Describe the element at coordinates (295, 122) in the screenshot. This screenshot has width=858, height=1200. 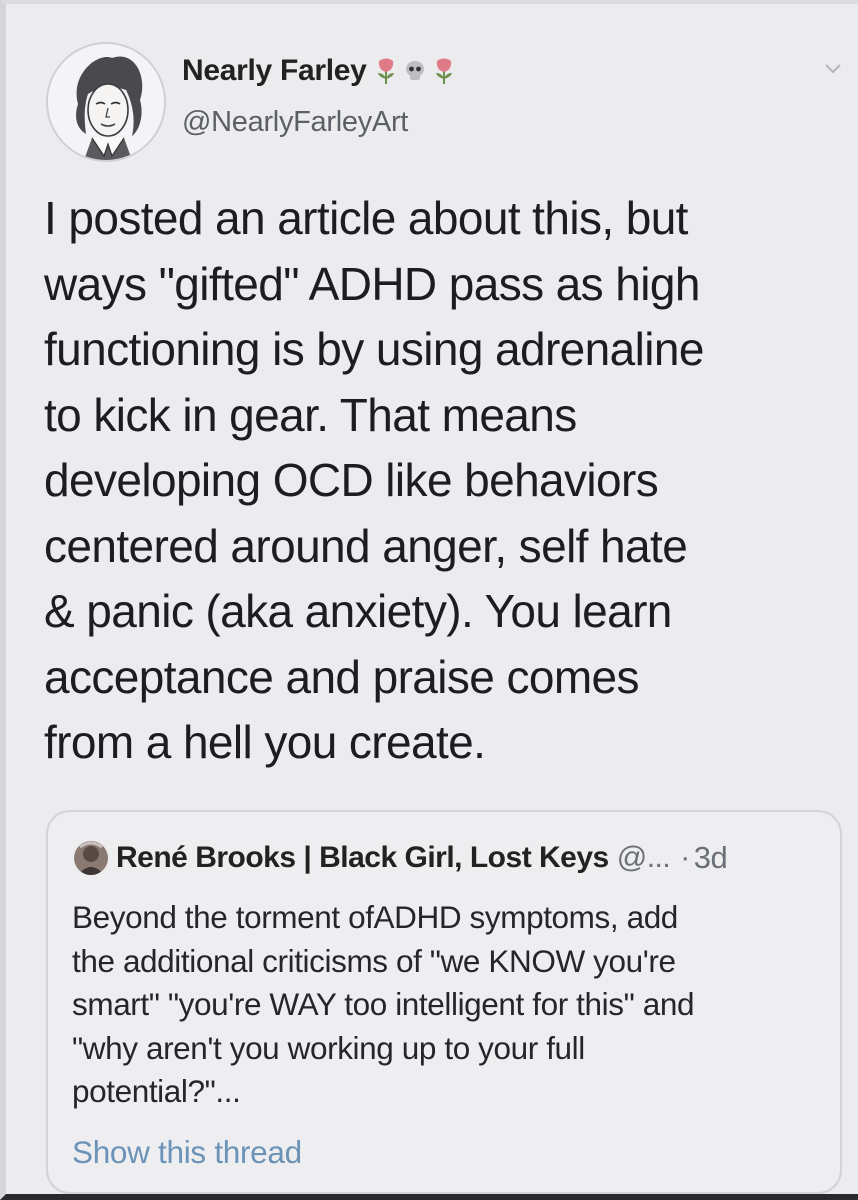
I see `author-handle: @NearlyFarleyArt` at that location.